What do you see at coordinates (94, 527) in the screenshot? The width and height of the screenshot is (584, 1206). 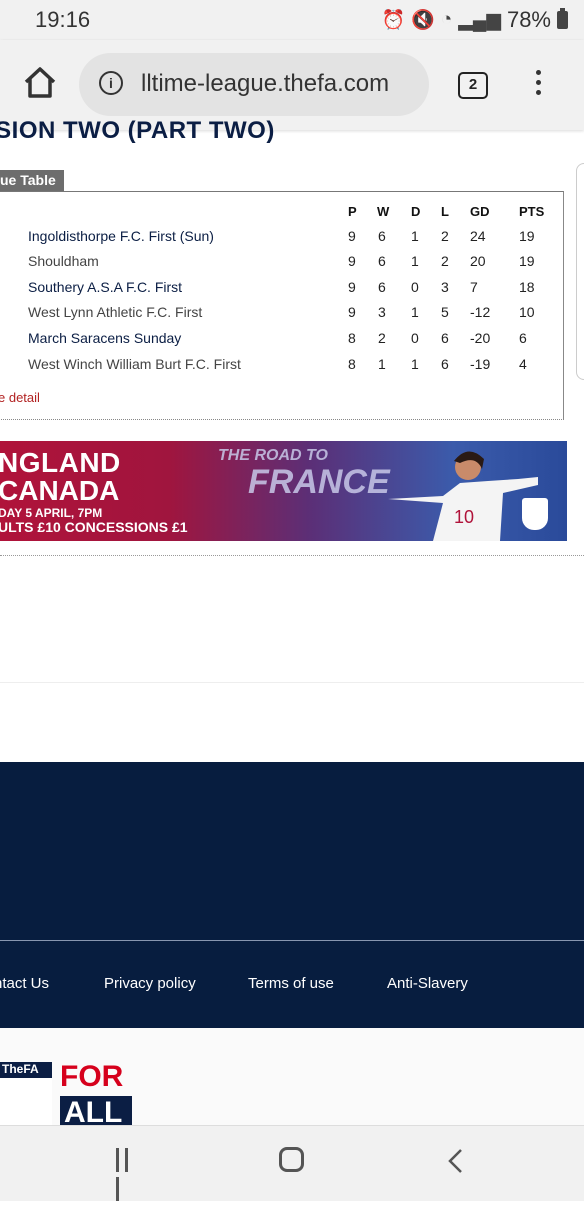 I see `banner-line4: ULTS £10 CONCESSIONS £1` at bounding box center [94, 527].